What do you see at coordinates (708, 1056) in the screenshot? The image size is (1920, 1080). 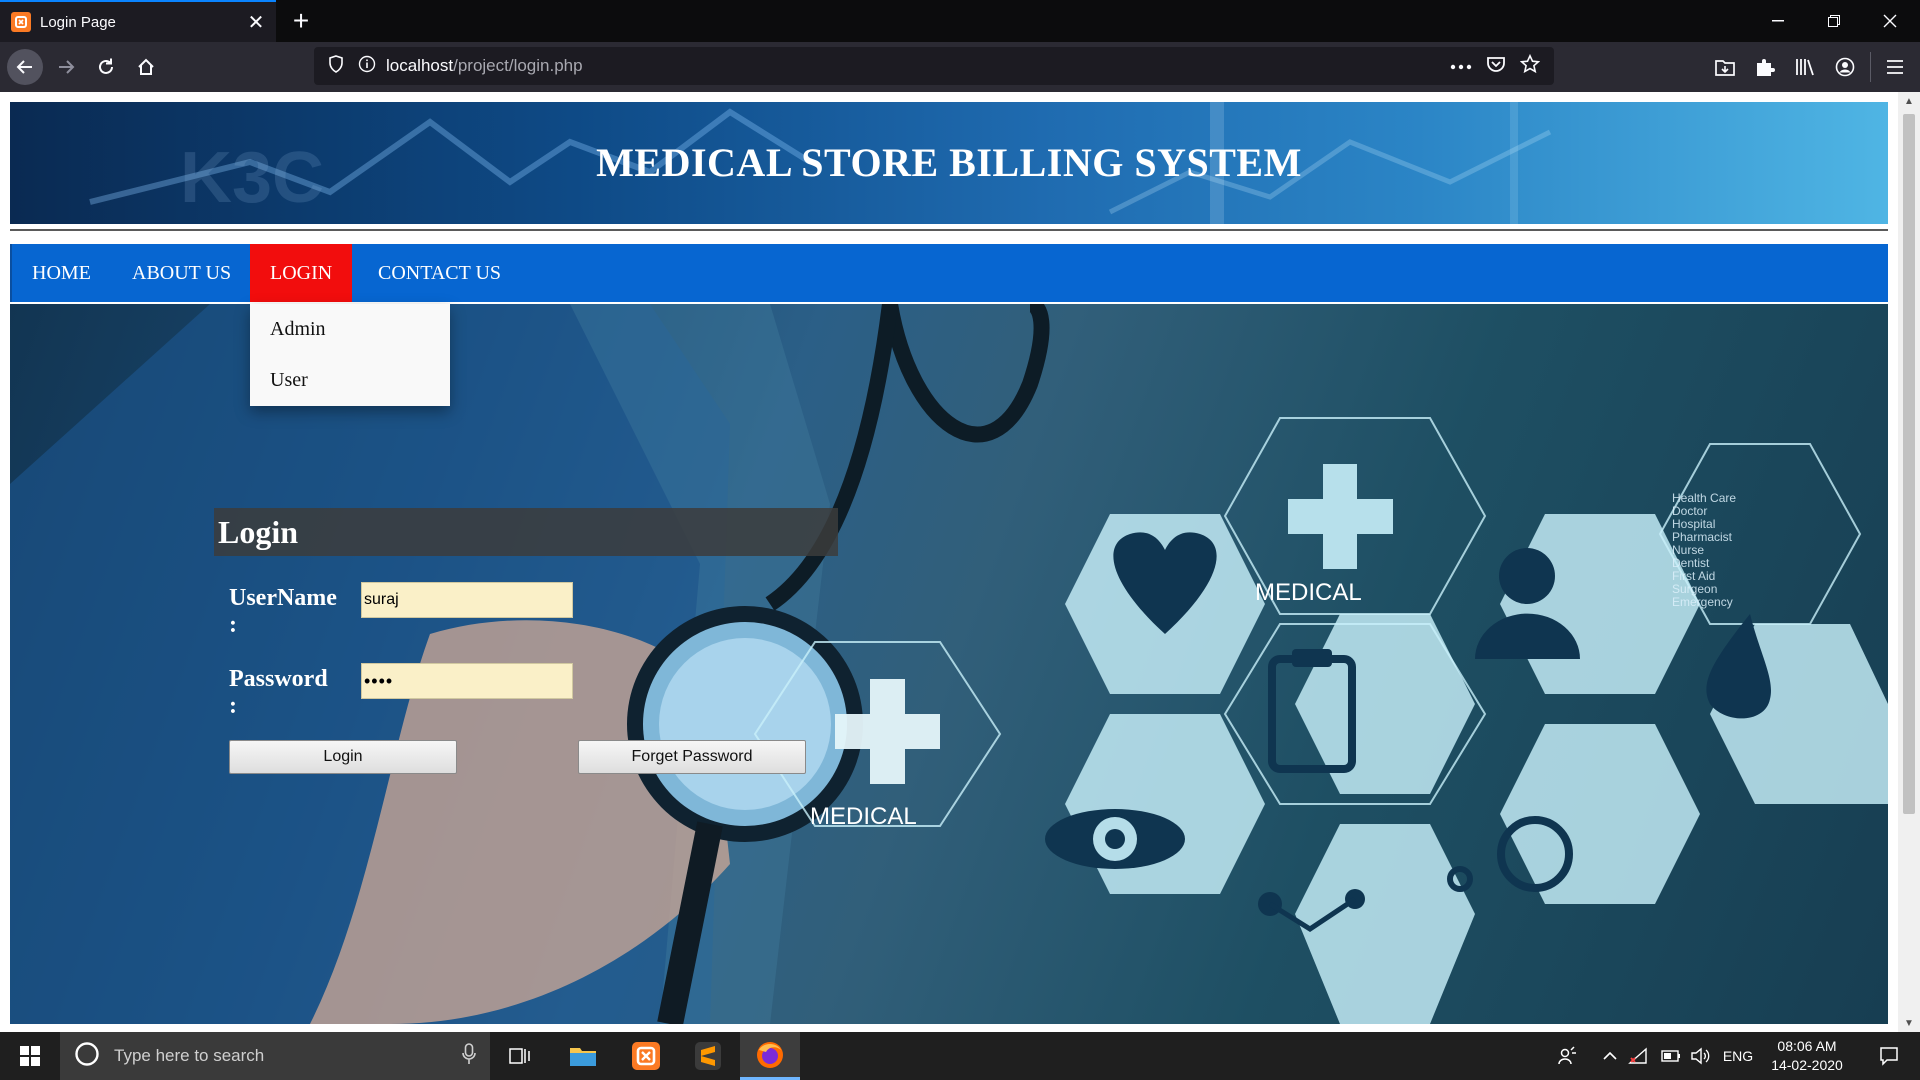 I see `sublime-text-icon` at bounding box center [708, 1056].